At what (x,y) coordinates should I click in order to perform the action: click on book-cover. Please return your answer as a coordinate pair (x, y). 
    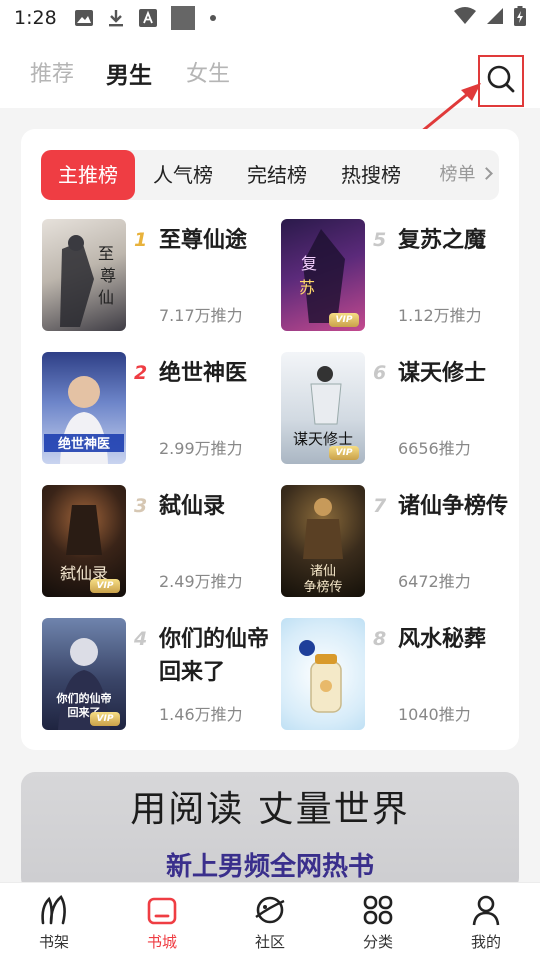
    Looking at the image, I should click on (323, 674).